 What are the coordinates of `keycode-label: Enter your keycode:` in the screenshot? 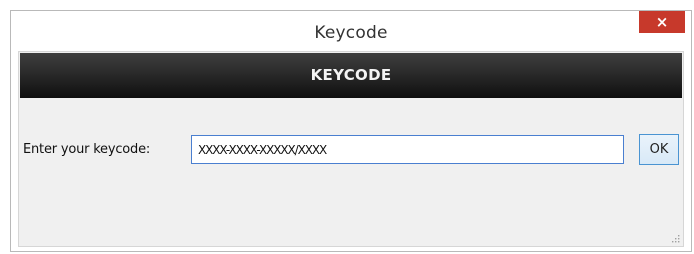 It's located at (87, 149).